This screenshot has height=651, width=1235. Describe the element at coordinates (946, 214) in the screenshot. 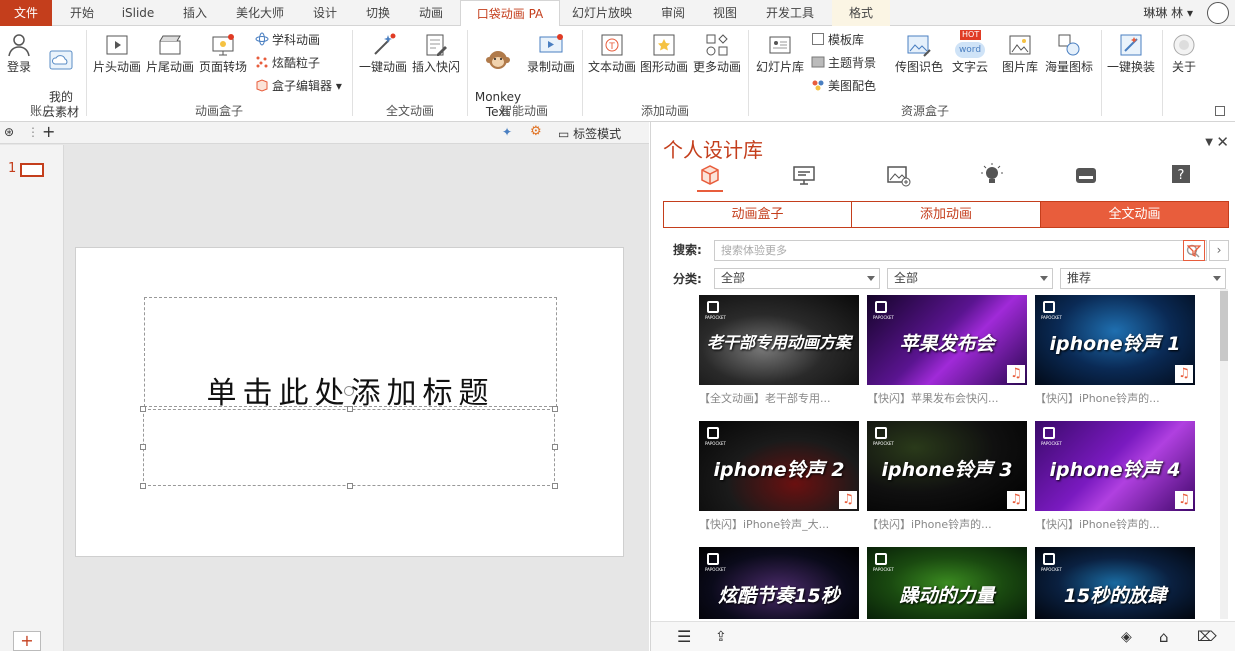

I see `subtab-add-animation: 添加动画` at that location.